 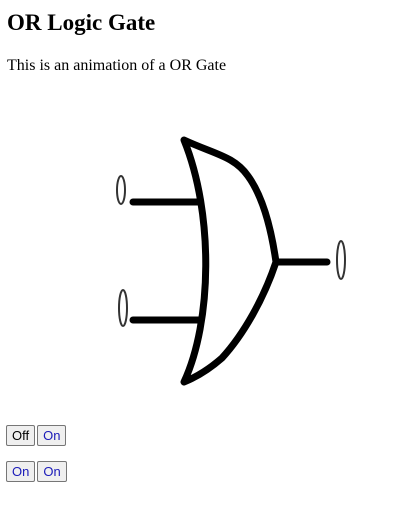 I want to click on or-gate-body, so click(x=230, y=261).